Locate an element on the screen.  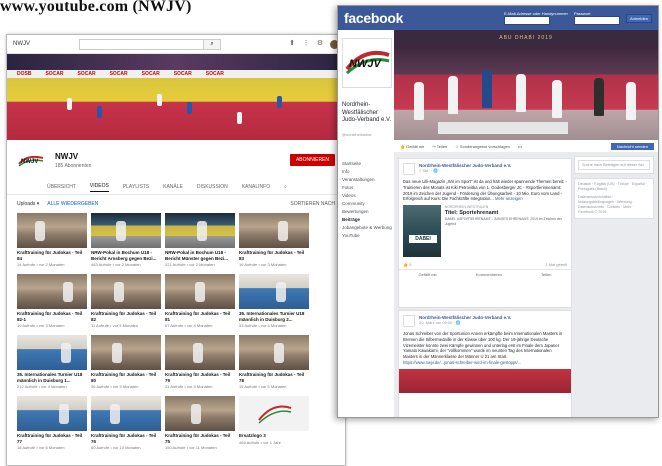
nav-item: Beiträge is located at coordinates (367, 220).